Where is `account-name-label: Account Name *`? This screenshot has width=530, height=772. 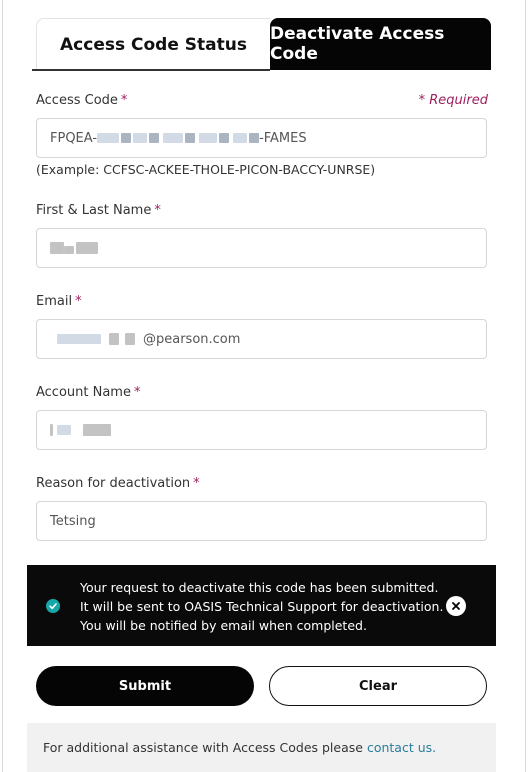 account-name-label: Account Name * is located at coordinates (88, 392).